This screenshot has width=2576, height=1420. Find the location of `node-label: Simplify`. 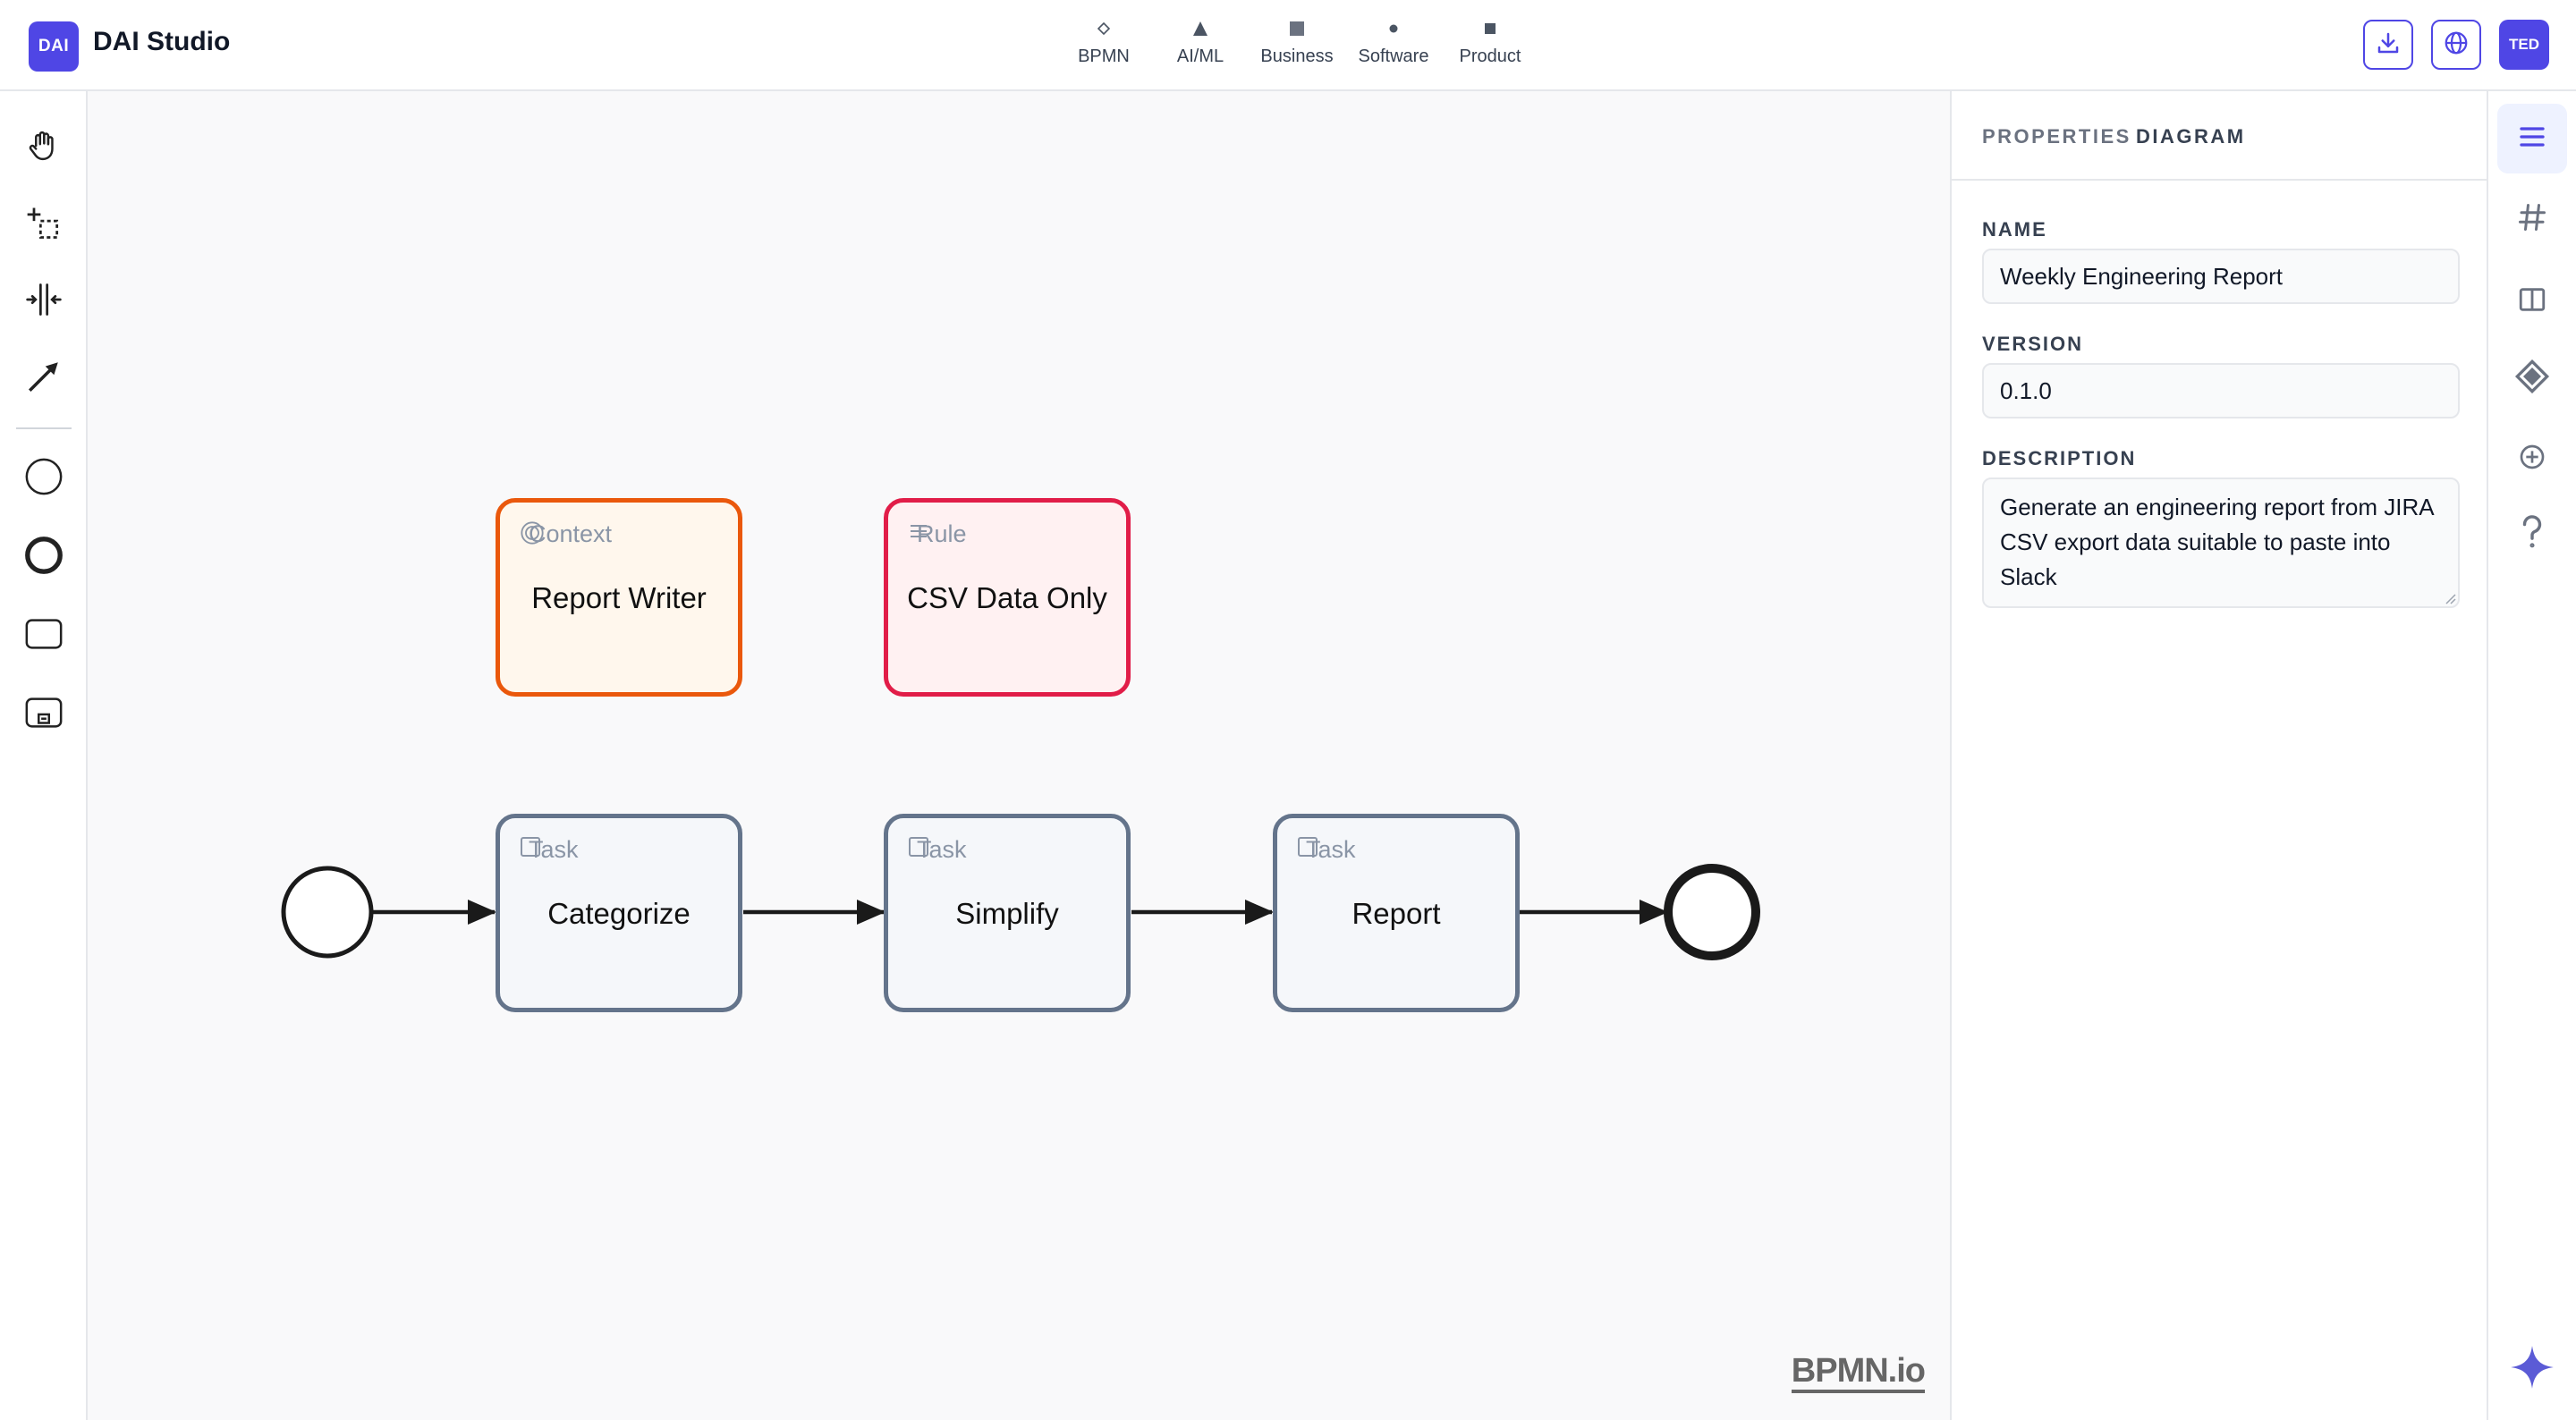

node-label: Simplify is located at coordinates (1007, 914).